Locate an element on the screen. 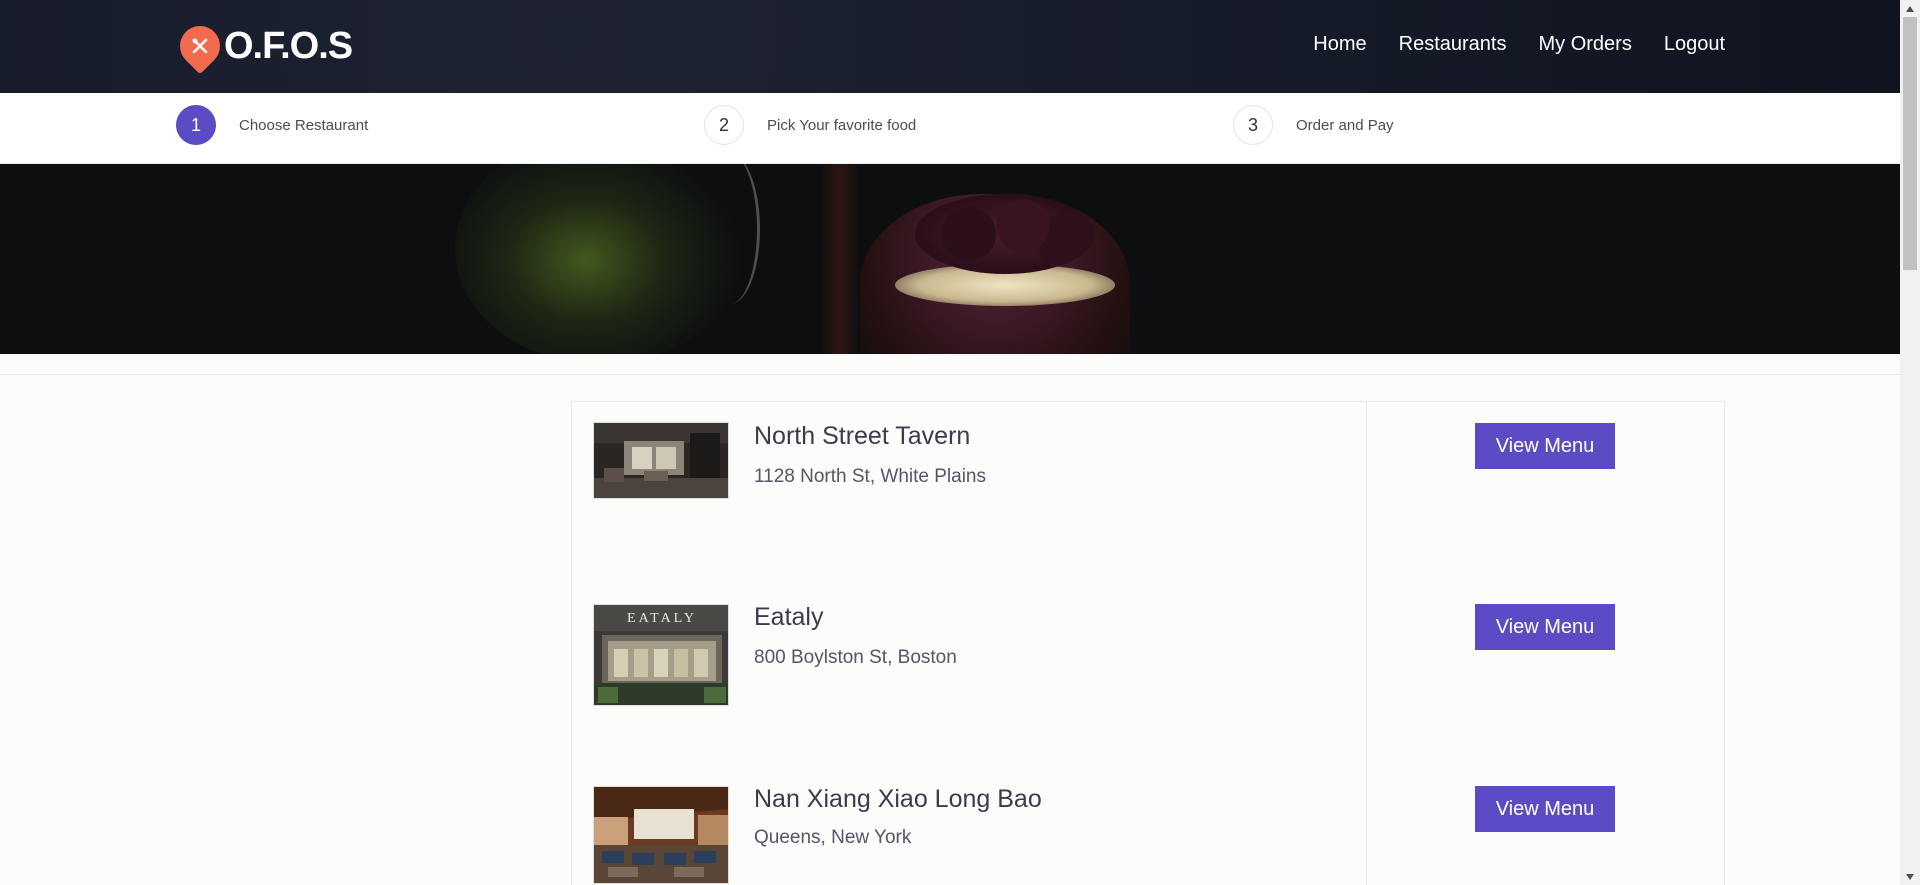 The width and height of the screenshot is (1920, 885). nav-link-home: Home is located at coordinates (1339, 44).